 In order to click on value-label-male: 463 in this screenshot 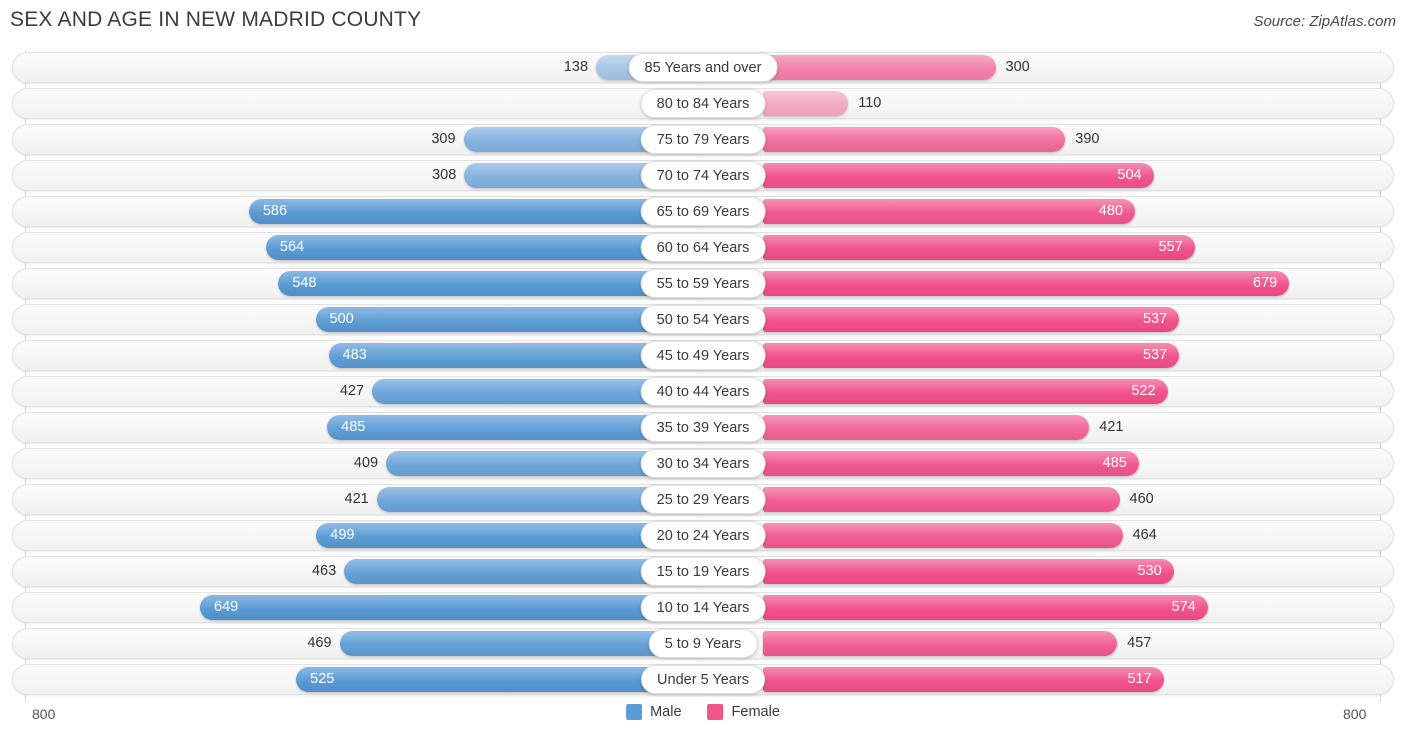, I will do `click(324, 571)`.